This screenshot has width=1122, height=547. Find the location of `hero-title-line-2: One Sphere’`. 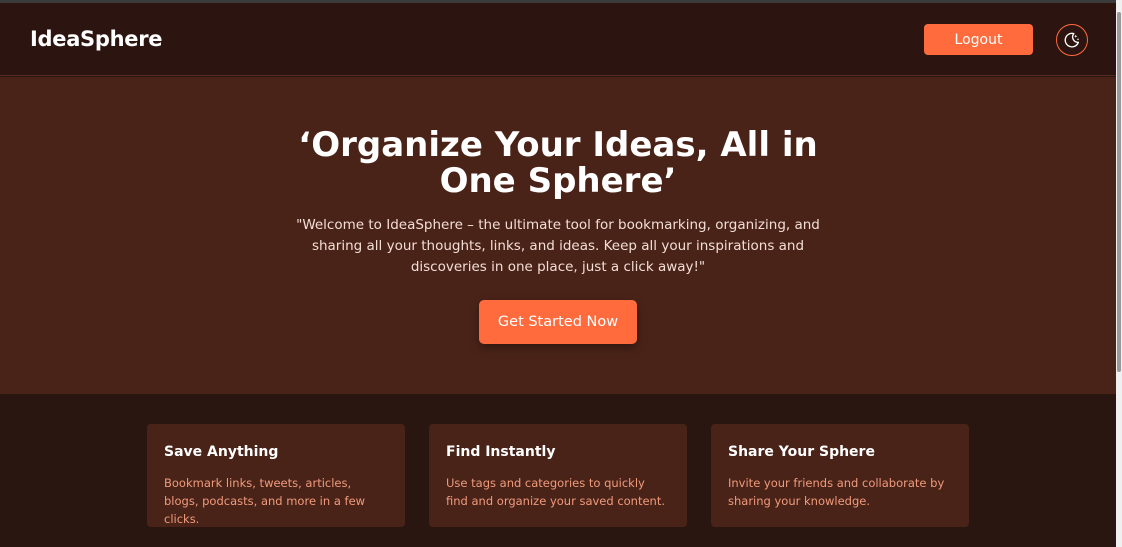

hero-title-line-2: One Sphere’ is located at coordinates (558, 181).